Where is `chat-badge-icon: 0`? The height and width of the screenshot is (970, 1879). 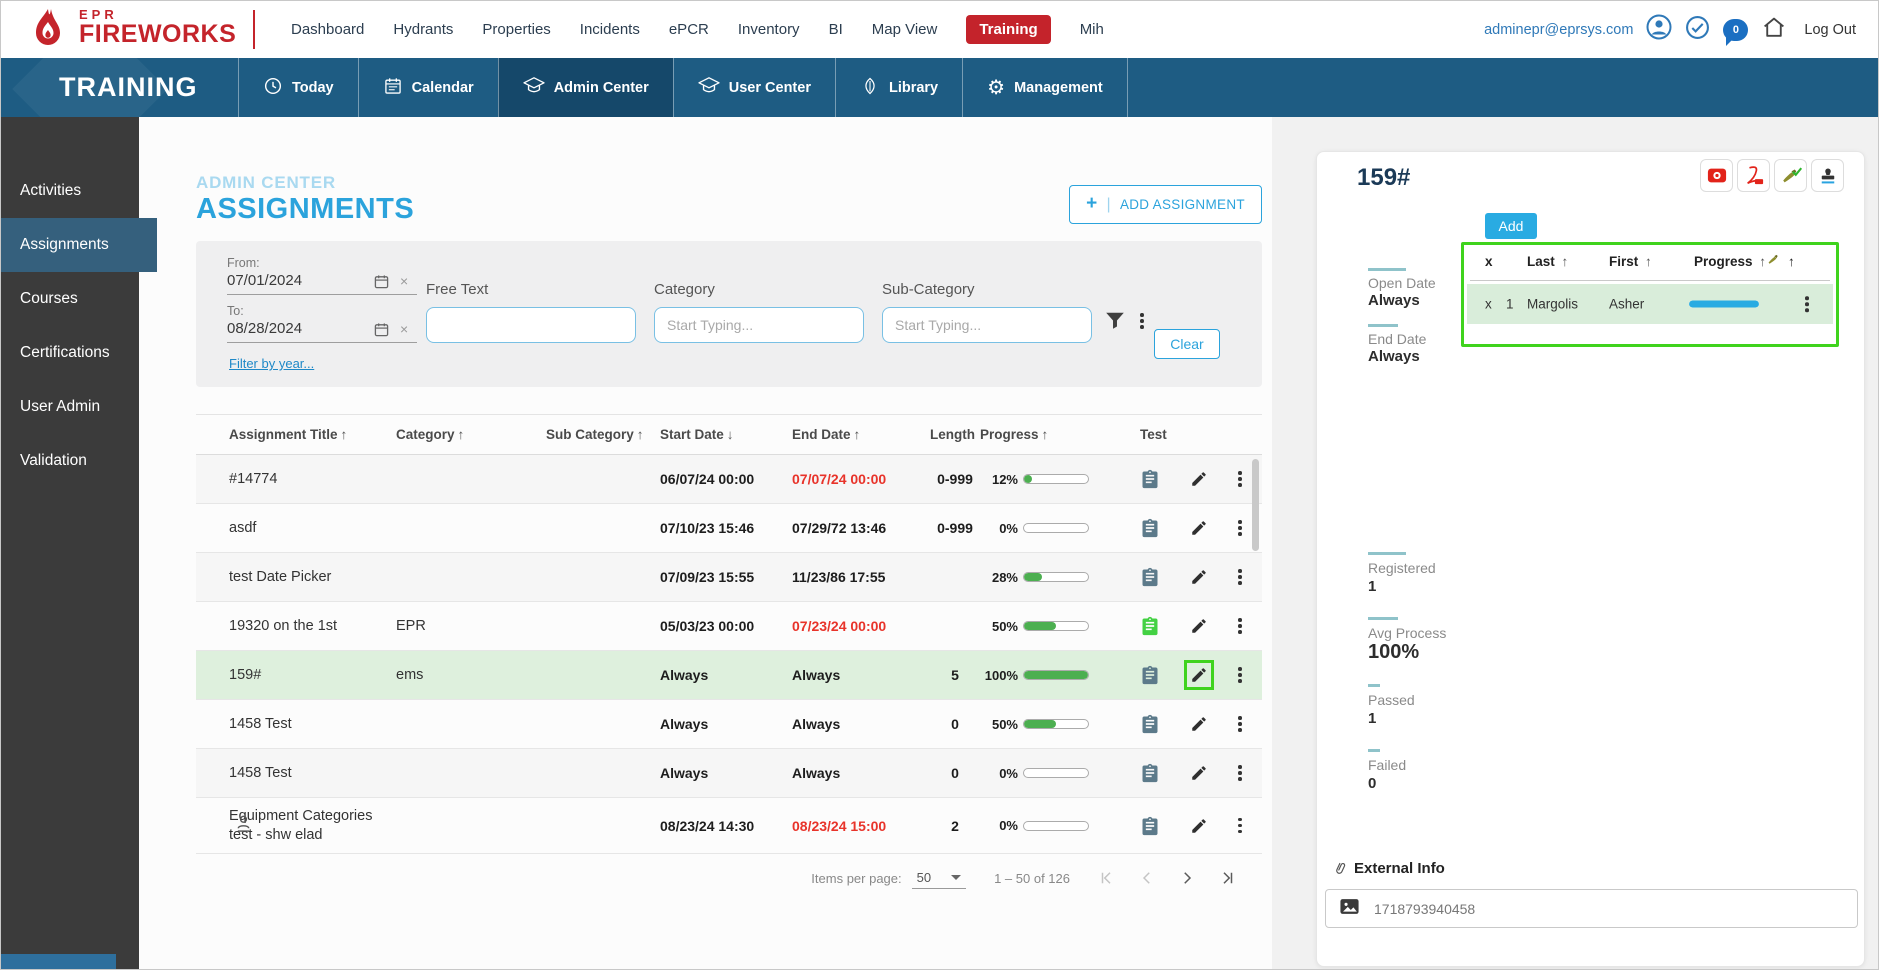
chat-badge-icon: 0 is located at coordinates (1736, 32).